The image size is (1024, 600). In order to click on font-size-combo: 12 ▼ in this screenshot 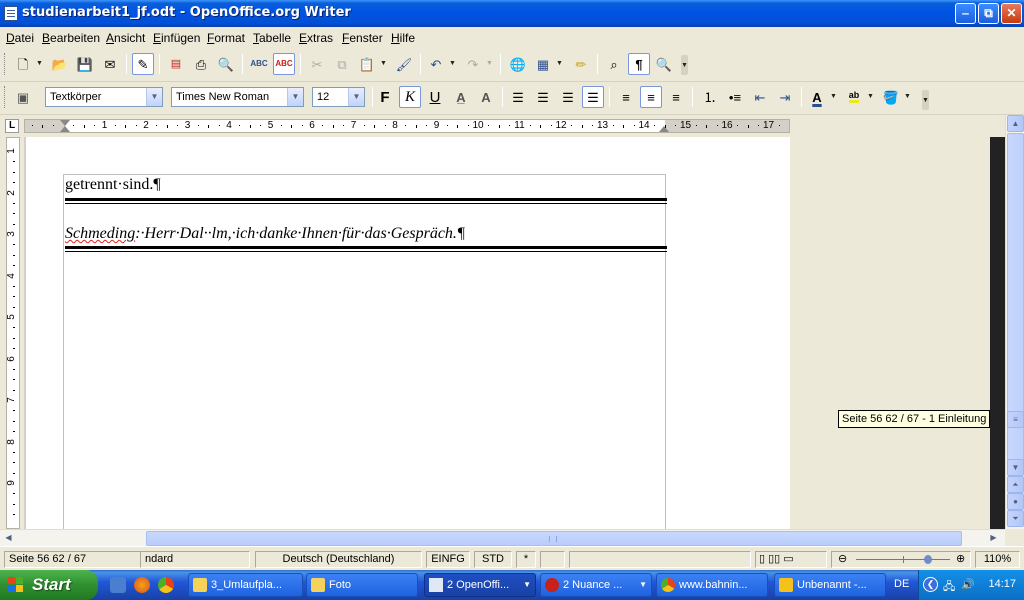, I will do `click(338, 97)`.